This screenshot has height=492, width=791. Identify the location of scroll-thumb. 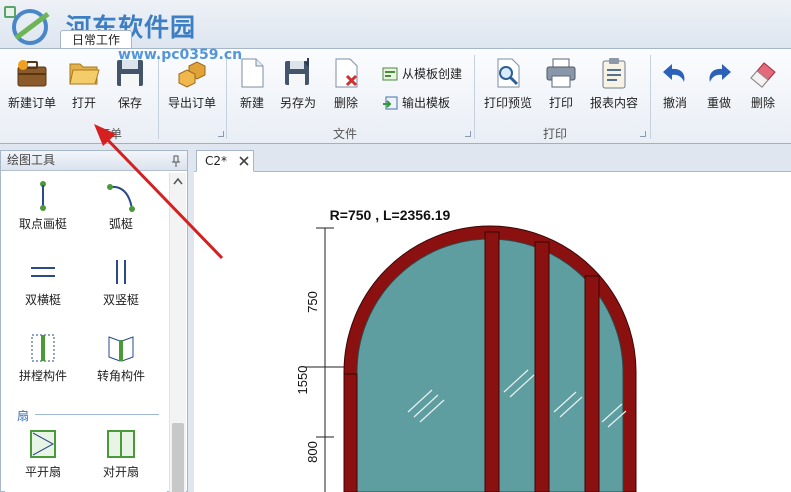
(178, 457).